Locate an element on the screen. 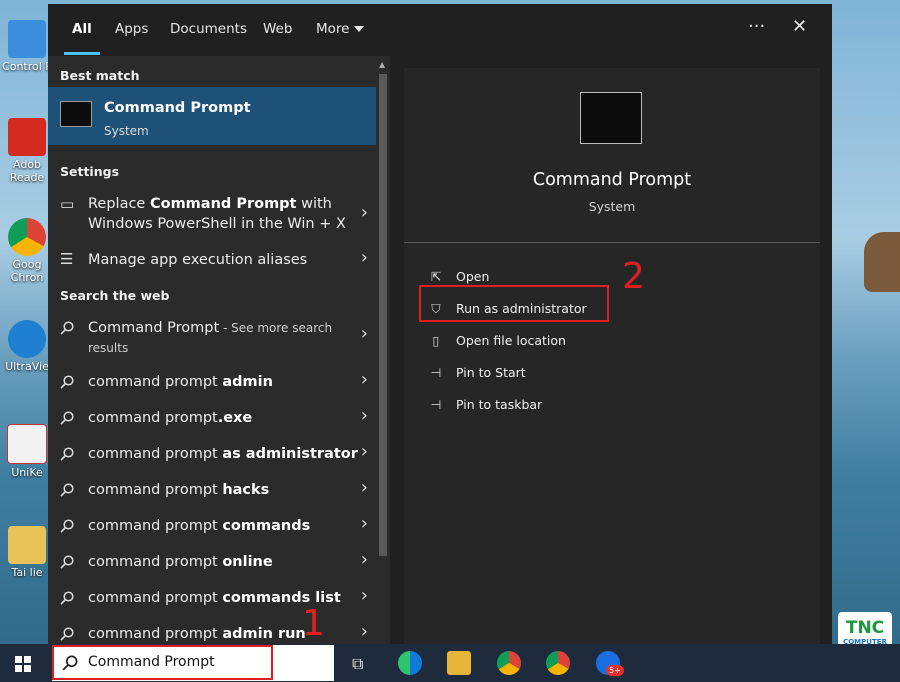 This screenshot has width=900, height=682. monitor-icon: ▭ is located at coordinates (67, 204).